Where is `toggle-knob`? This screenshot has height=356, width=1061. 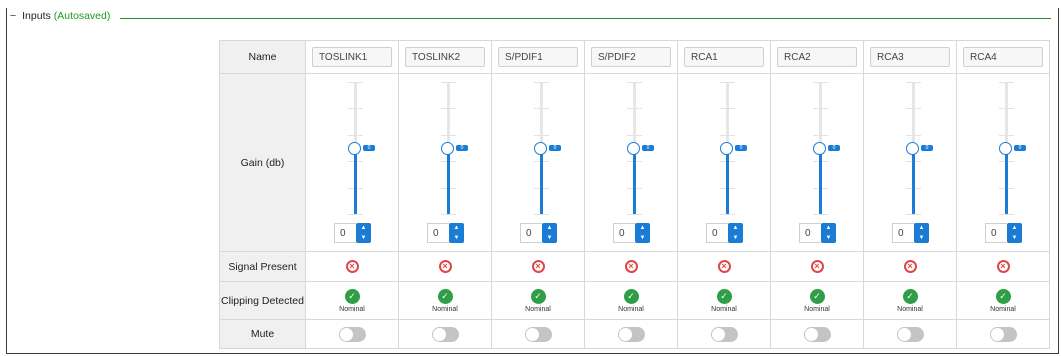 toggle-knob is located at coordinates (718, 334).